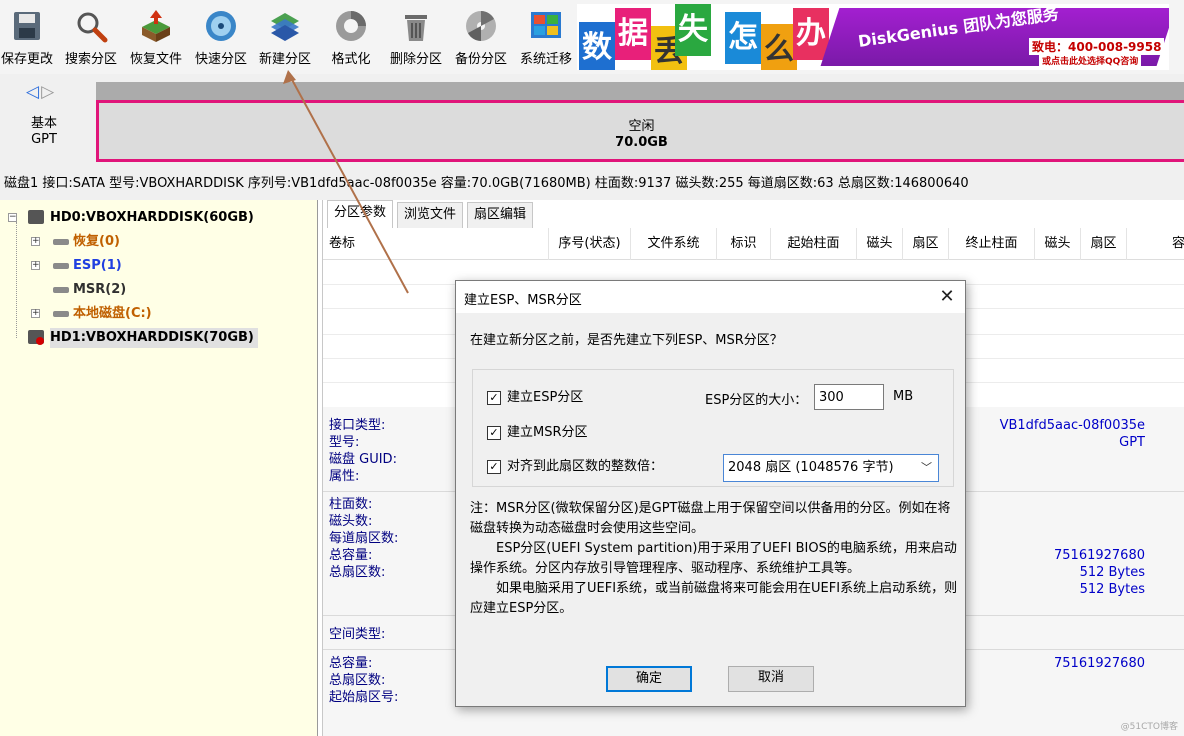  Describe the element at coordinates (481, 26) in the screenshot. I see `backup-partition-icon` at that location.